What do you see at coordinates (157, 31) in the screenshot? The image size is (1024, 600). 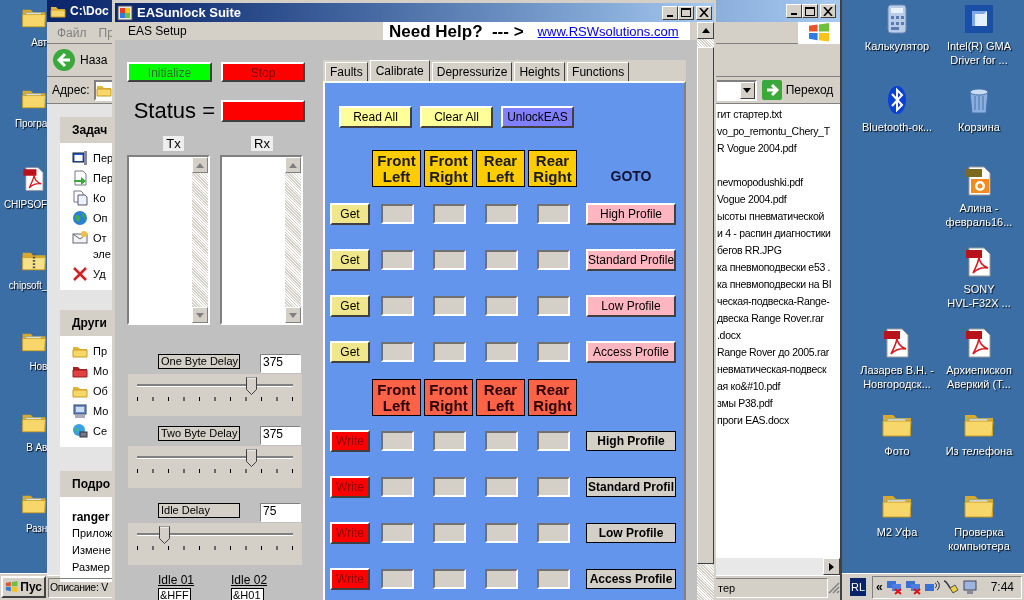 I see `menu-item: EAS Setup` at bounding box center [157, 31].